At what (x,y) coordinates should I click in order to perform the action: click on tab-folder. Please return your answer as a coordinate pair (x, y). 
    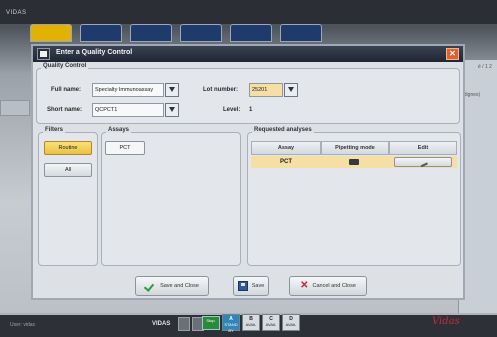
    Looking at the image, I should click on (151, 33).